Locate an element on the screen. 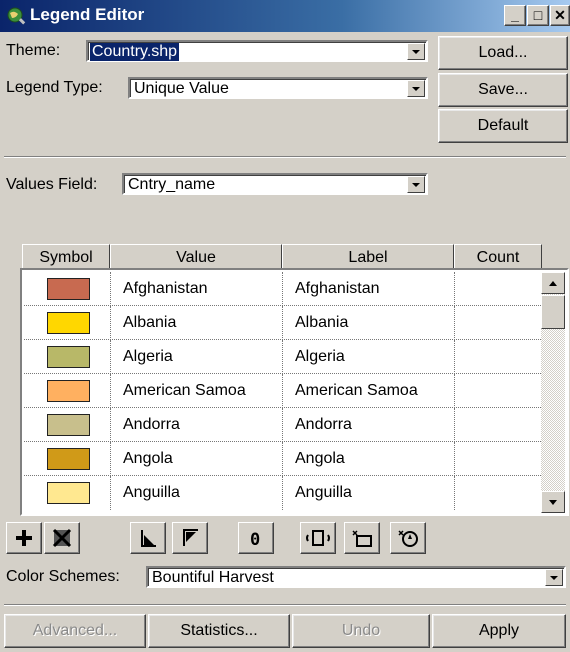  import-icon is located at coordinates (318, 538).